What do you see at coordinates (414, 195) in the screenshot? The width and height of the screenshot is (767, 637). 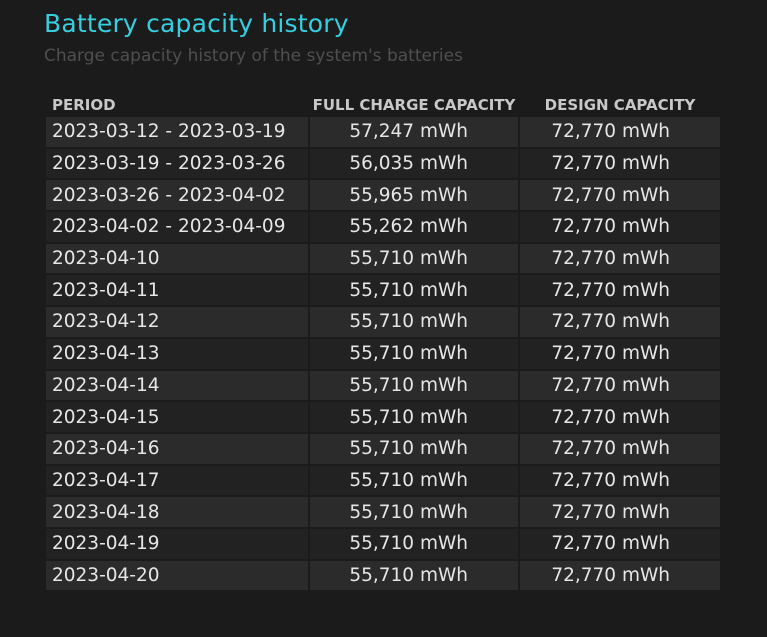 I see `full-charge-capacity-cell: 55,965 mWh` at bounding box center [414, 195].